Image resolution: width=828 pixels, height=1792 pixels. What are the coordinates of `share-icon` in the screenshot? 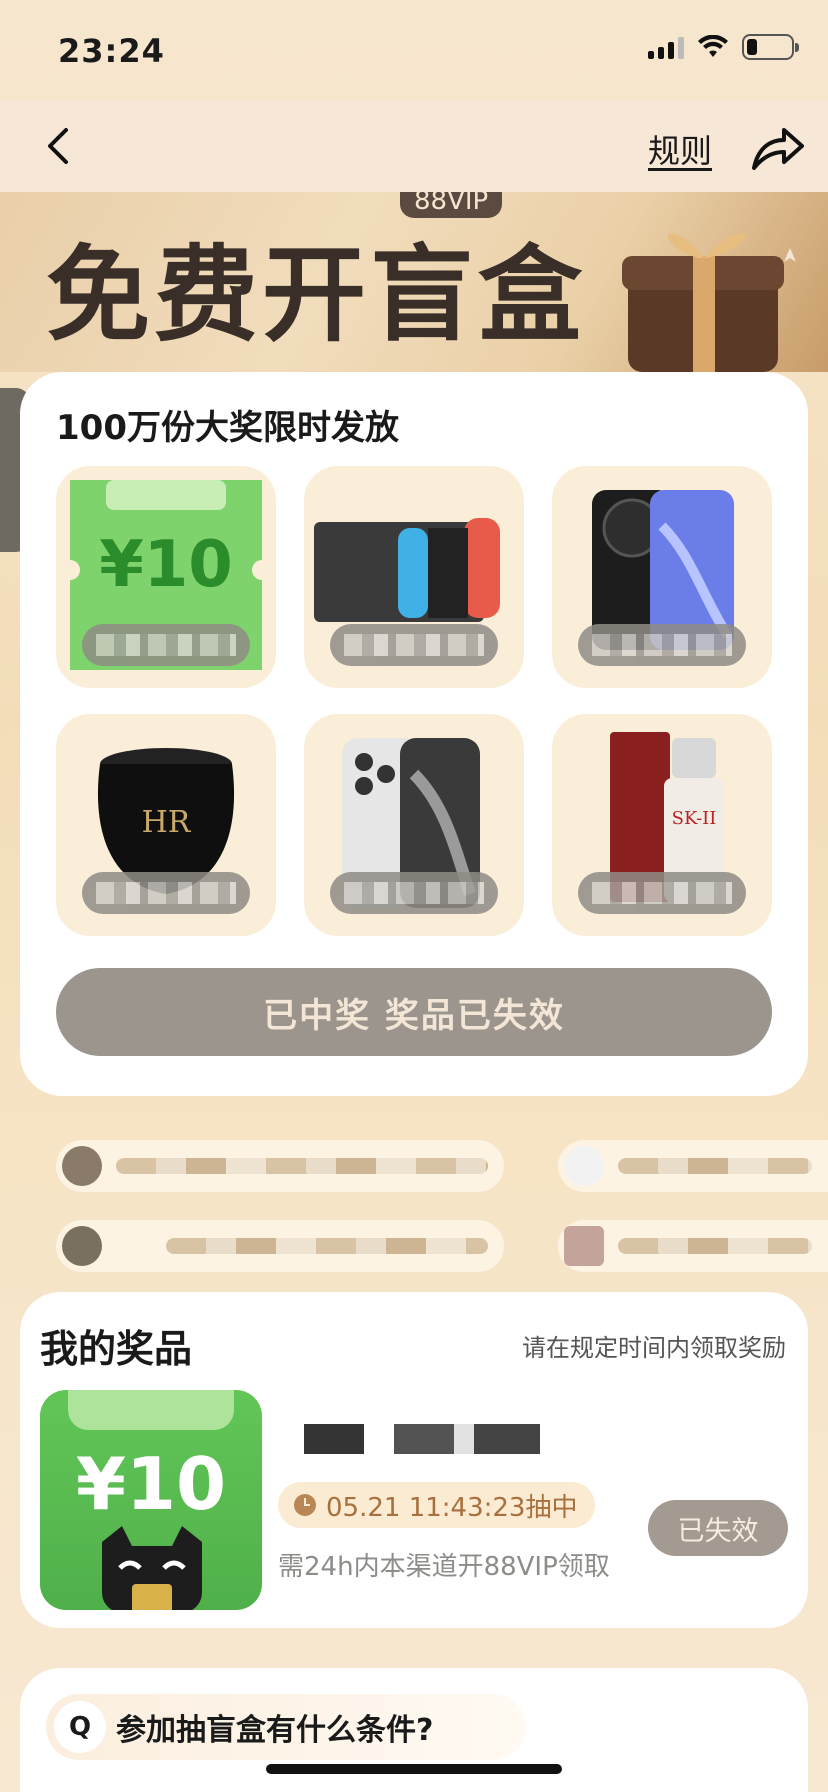 It's located at (777, 146).